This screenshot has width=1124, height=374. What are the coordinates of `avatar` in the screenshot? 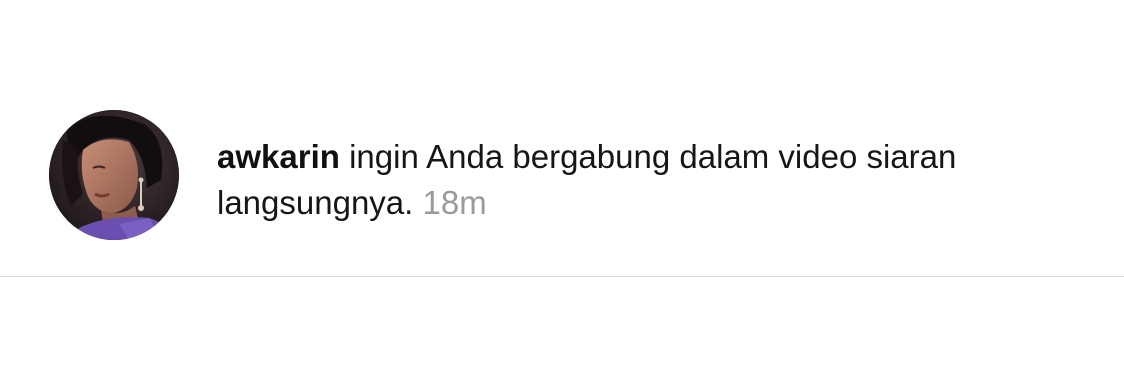 It's located at (114, 175).